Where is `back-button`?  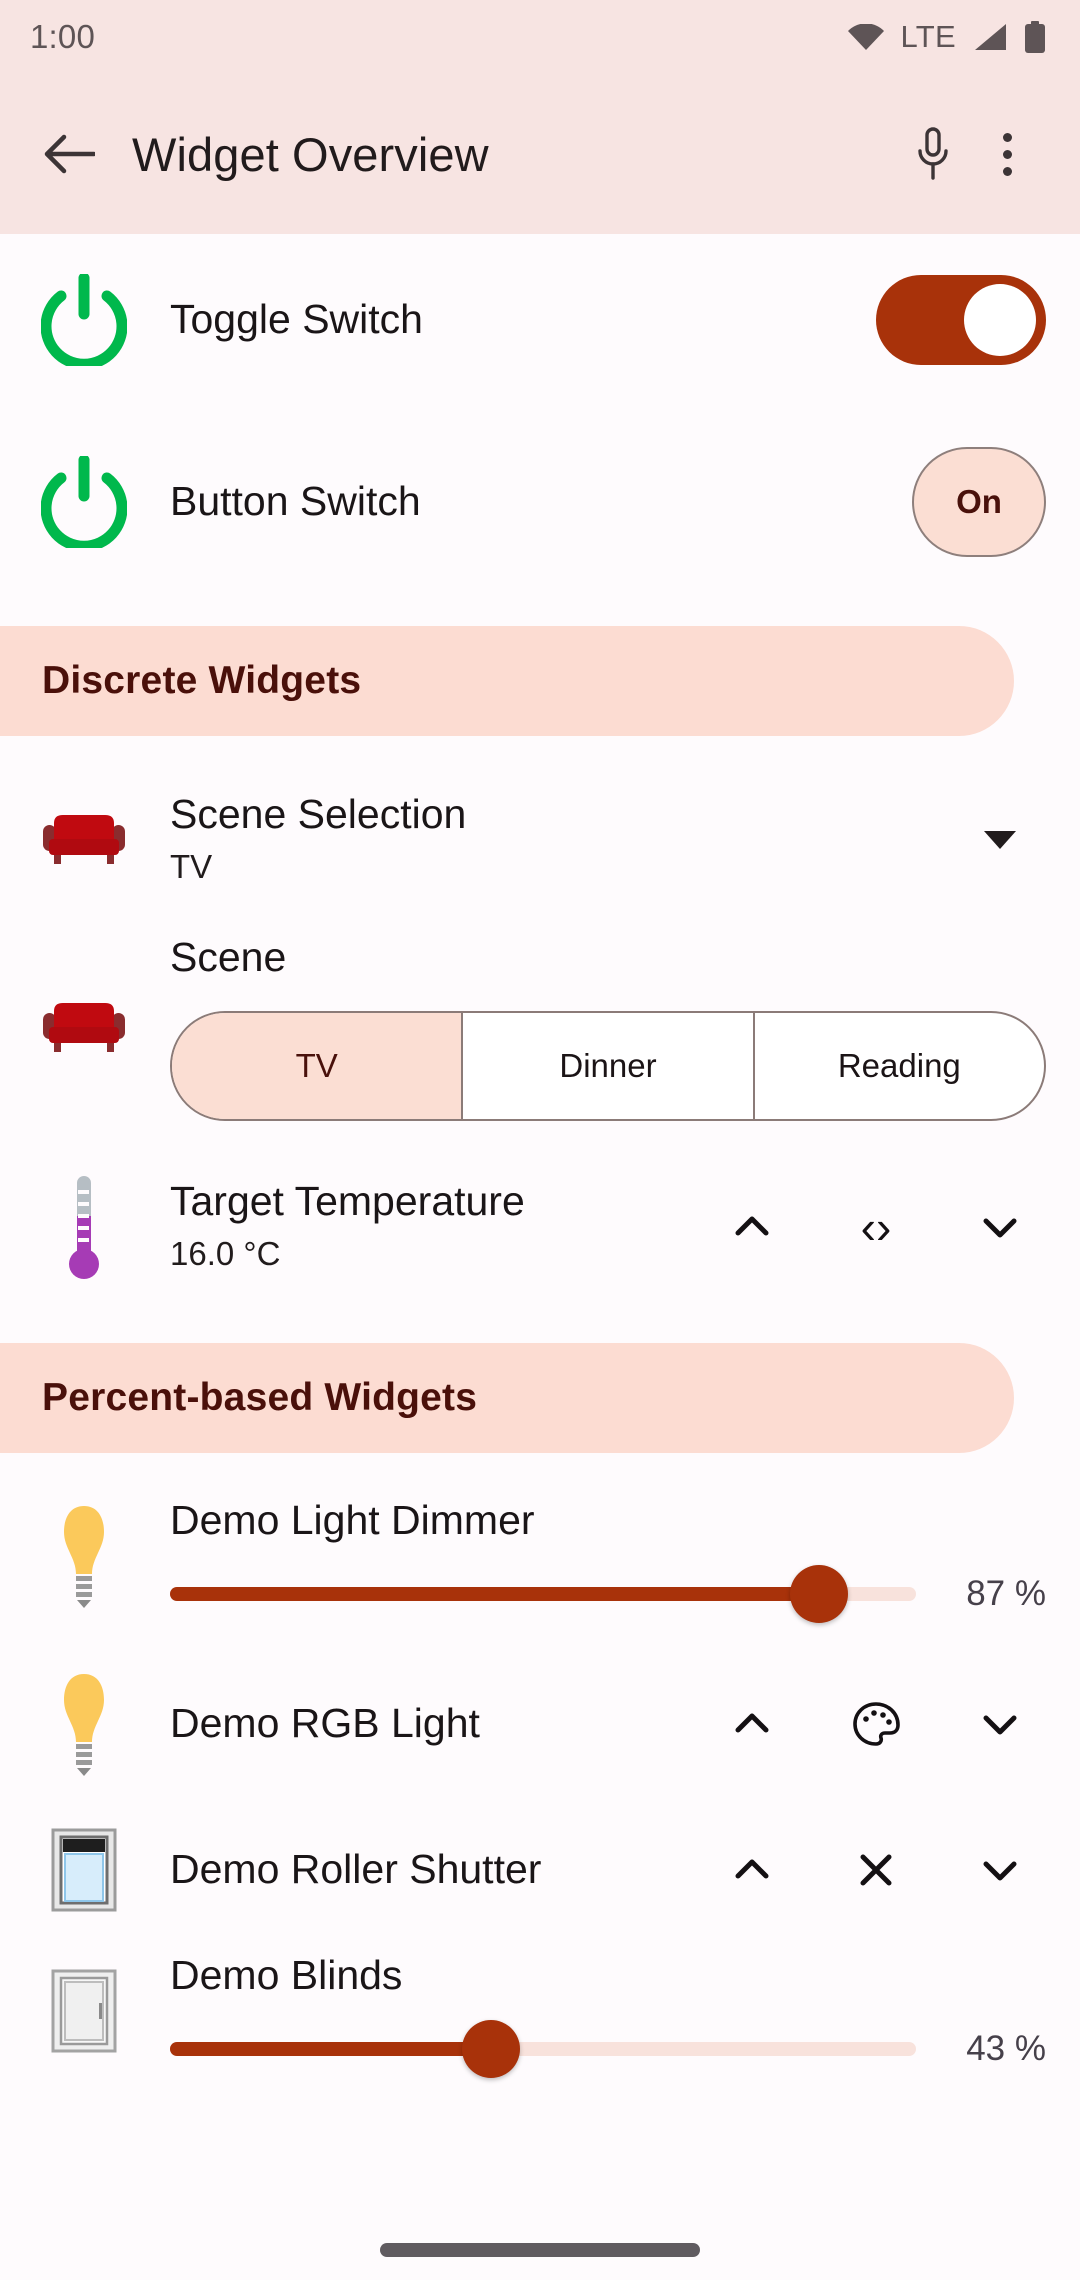 back-button is located at coordinates (69, 154).